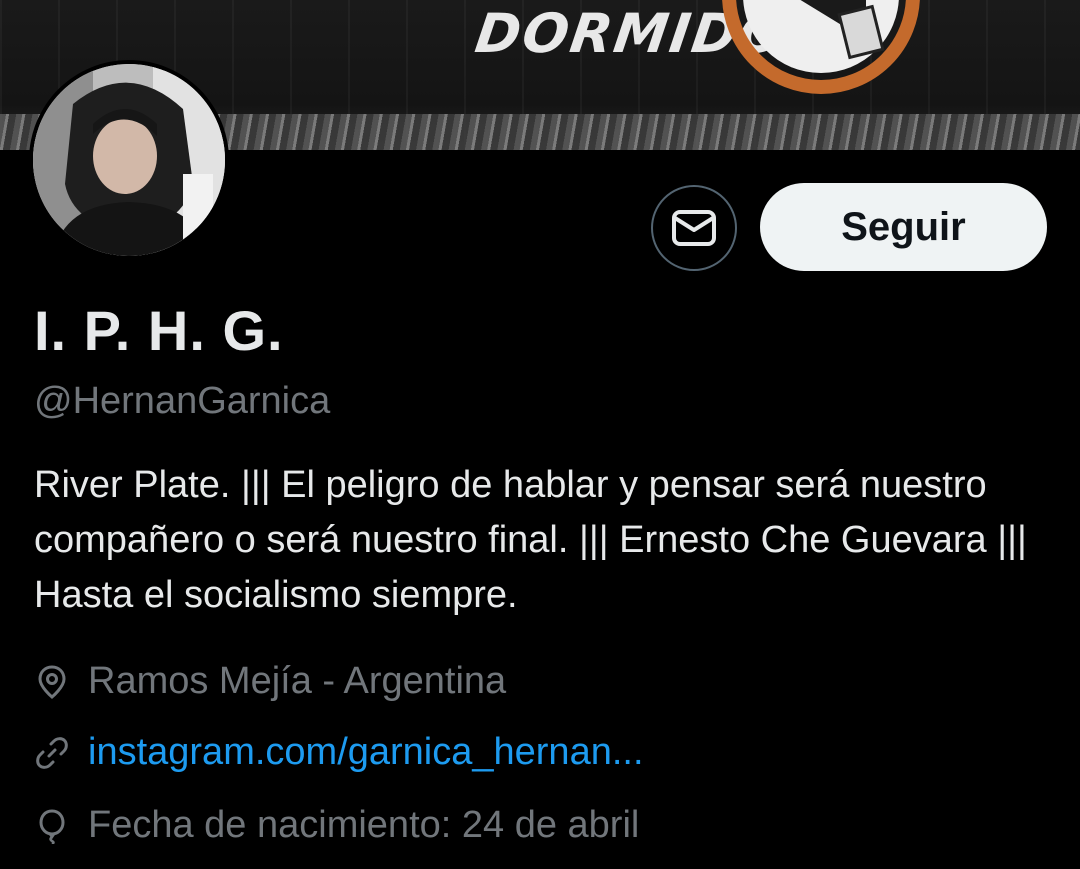 This screenshot has height=869, width=1080. Describe the element at coordinates (903, 227) in the screenshot. I see `follow-button: Seguir` at that location.